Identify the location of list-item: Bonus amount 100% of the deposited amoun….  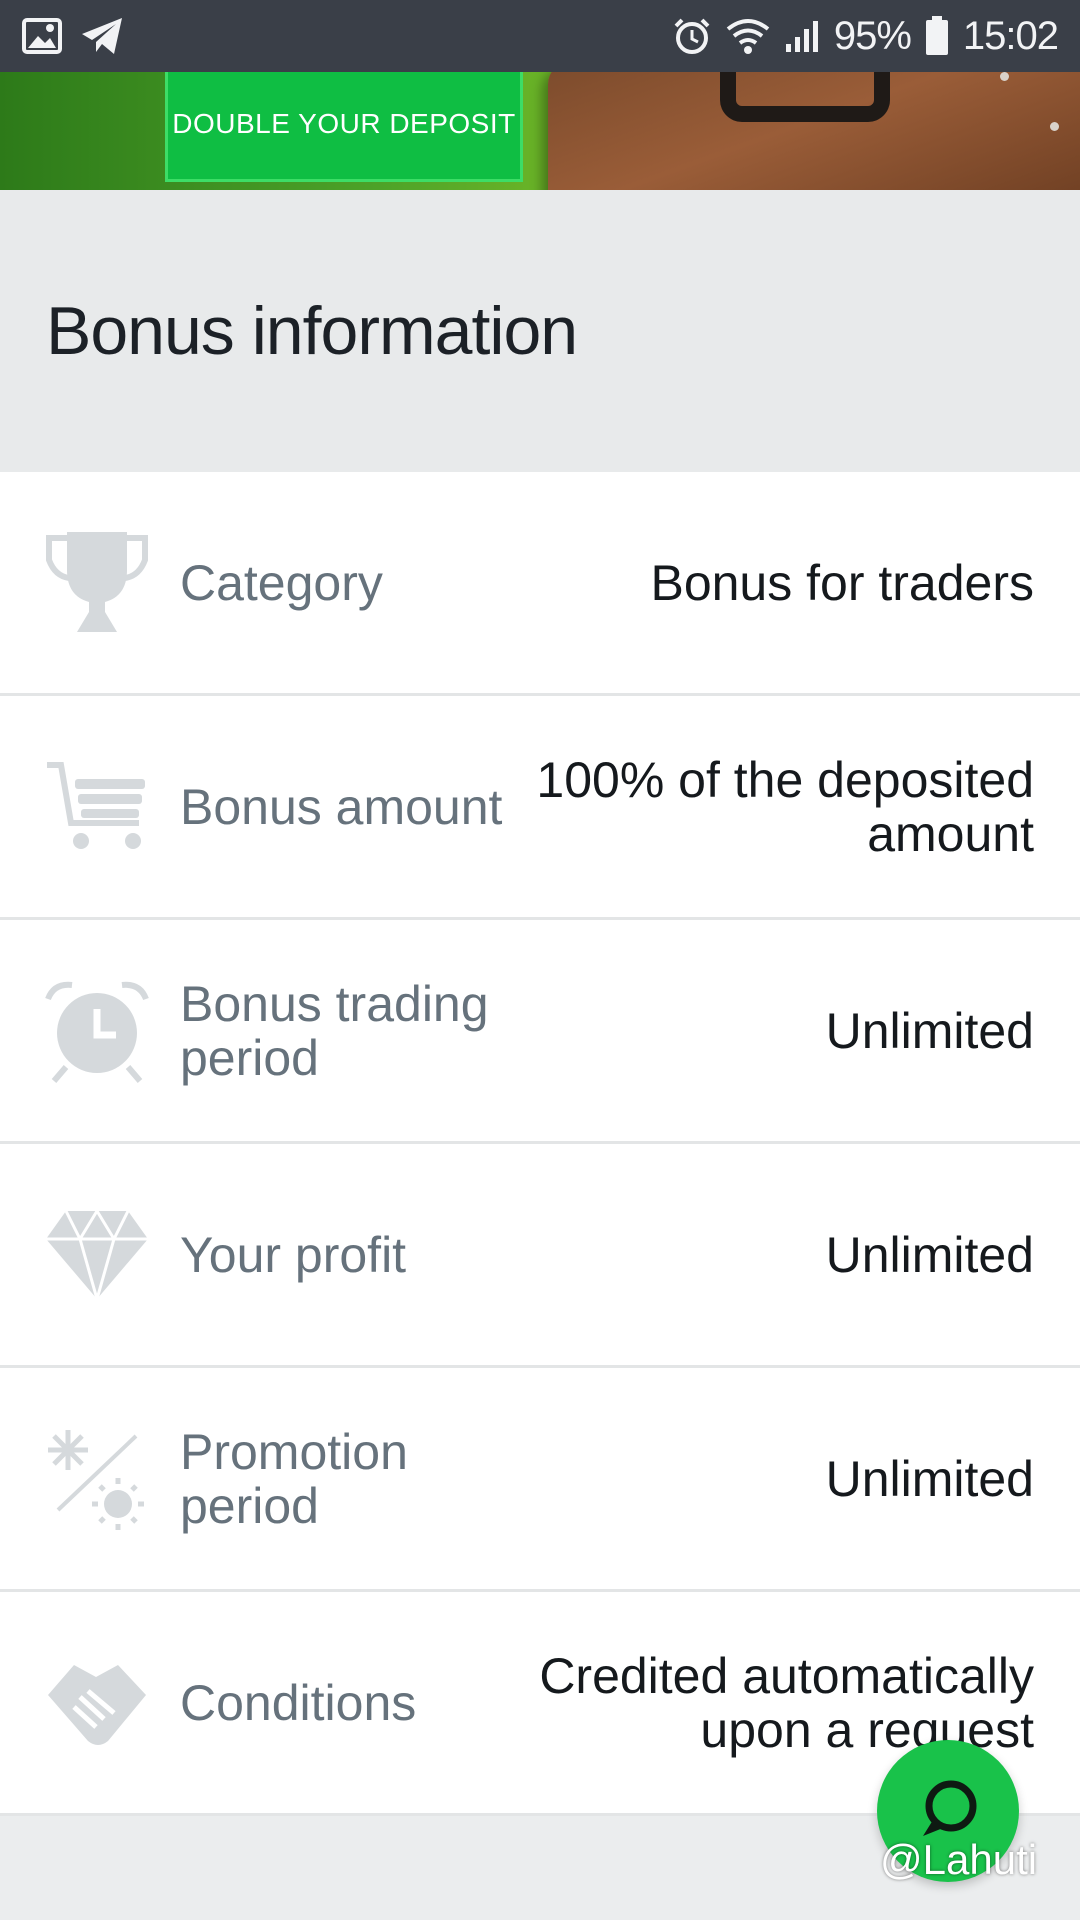
(540, 808).